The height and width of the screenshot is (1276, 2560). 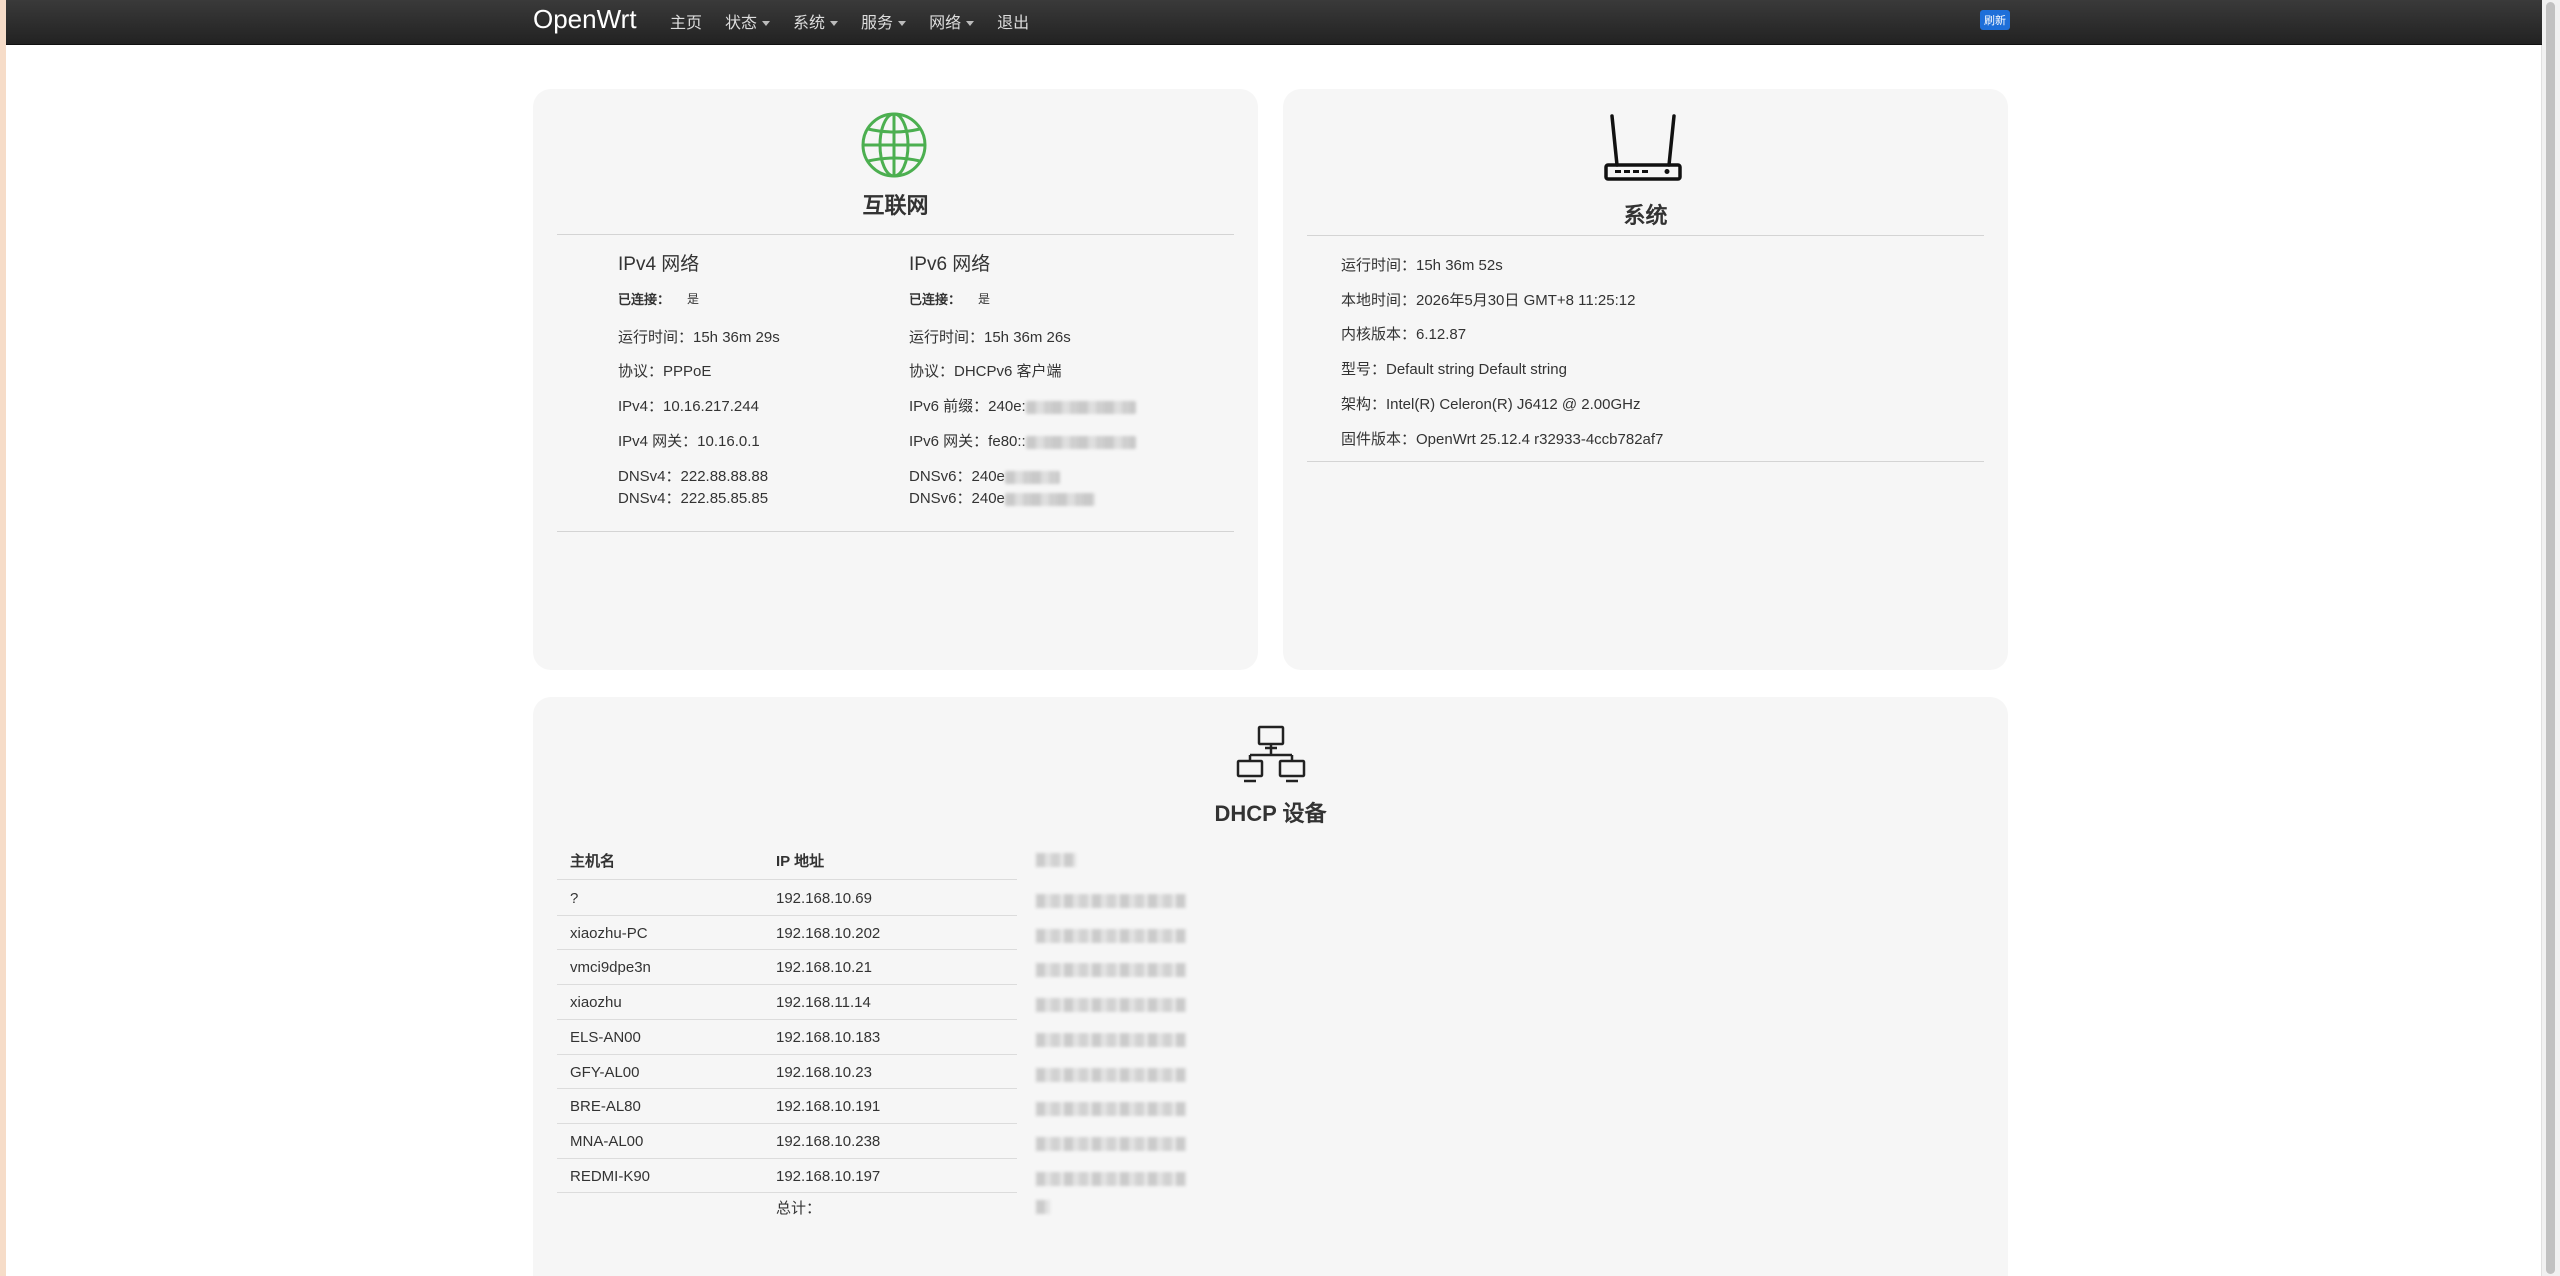 What do you see at coordinates (1013, 21) in the screenshot?
I see `nav-logout: 退出` at bounding box center [1013, 21].